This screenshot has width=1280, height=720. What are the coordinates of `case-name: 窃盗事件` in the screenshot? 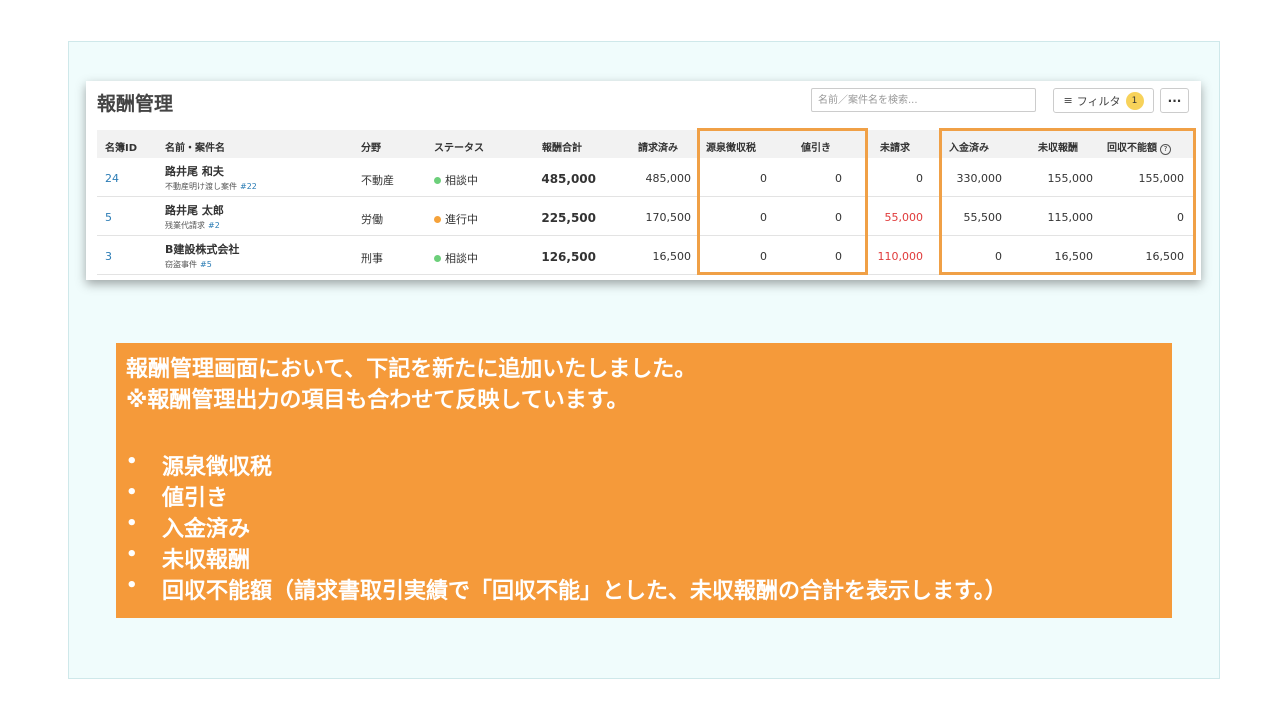 It's located at (181, 264).